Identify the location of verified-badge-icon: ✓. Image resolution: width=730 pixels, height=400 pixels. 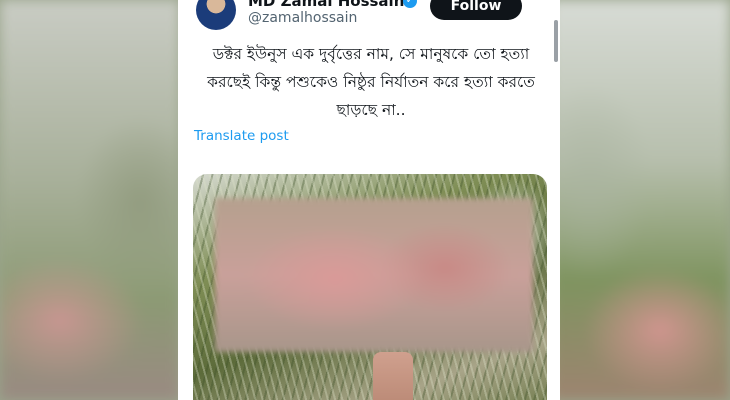
(410, 4).